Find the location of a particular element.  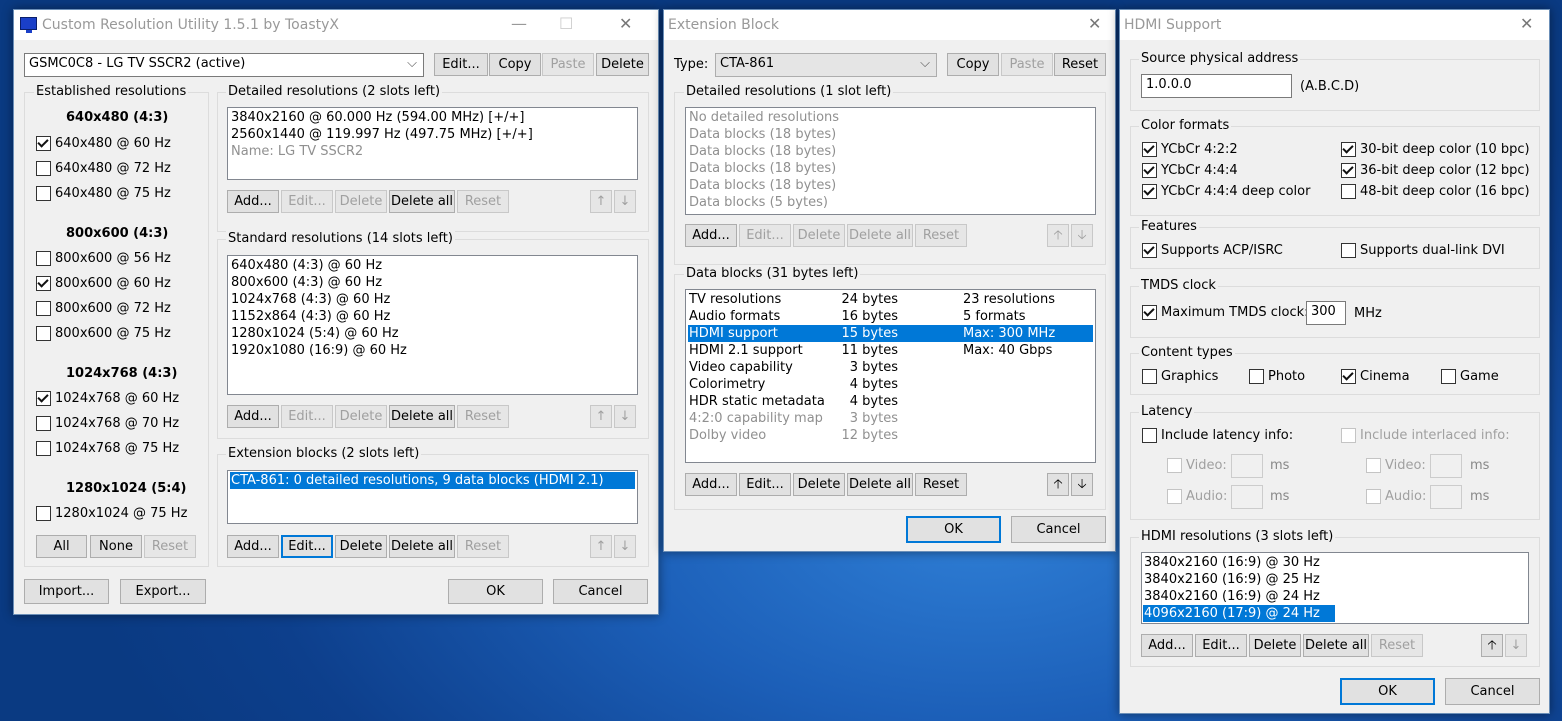

checkbox-640x480-75: 640x480 @ 75 Hz is located at coordinates (103, 193).